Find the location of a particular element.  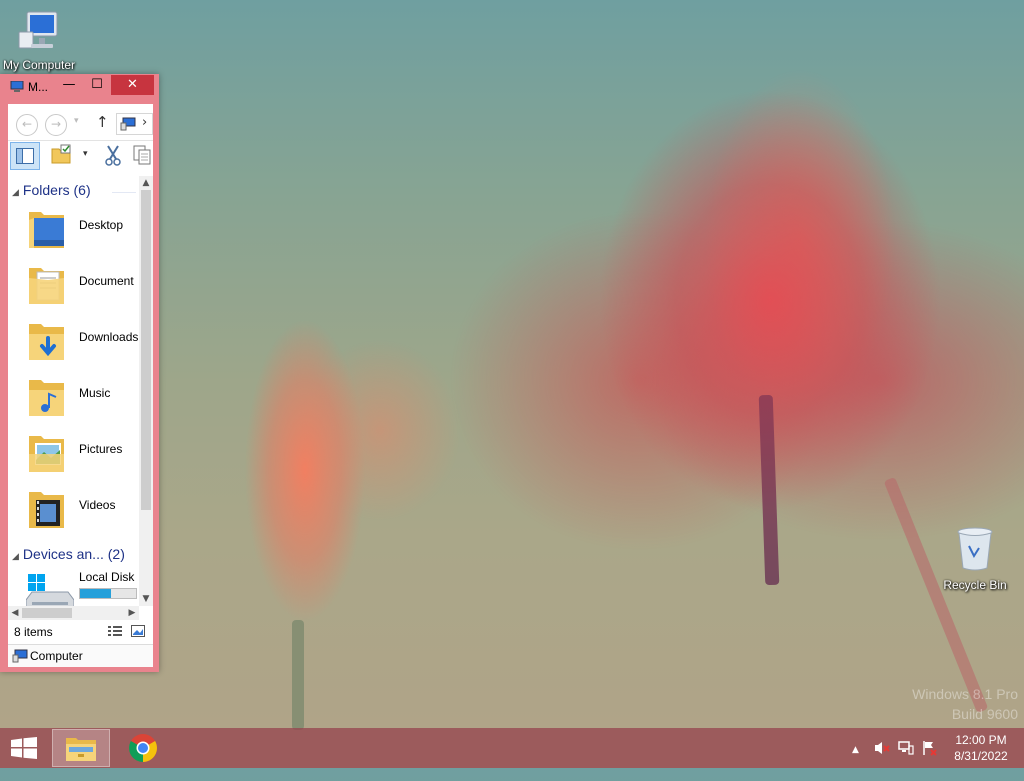

group-header-devices: ◢ Devices an... (2) is located at coordinates (68, 554).